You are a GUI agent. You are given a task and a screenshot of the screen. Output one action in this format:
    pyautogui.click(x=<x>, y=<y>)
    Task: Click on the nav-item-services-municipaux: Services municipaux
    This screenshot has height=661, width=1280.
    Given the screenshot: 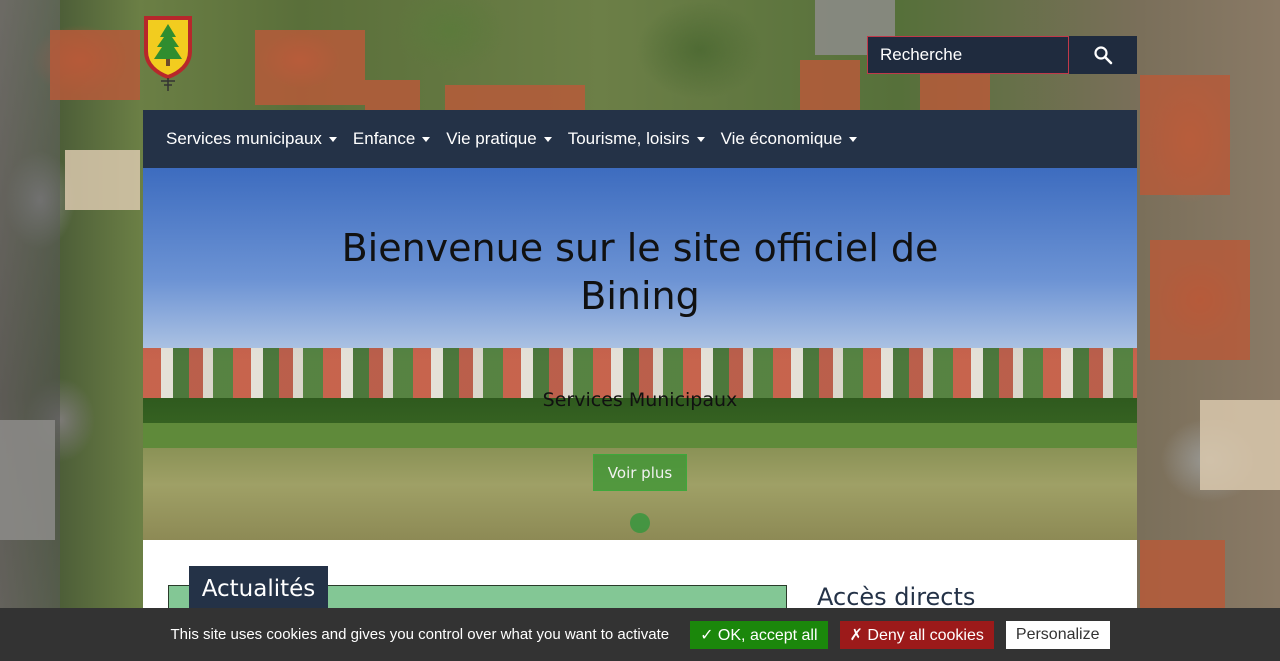 What is the action you would take?
    pyautogui.click(x=251, y=139)
    